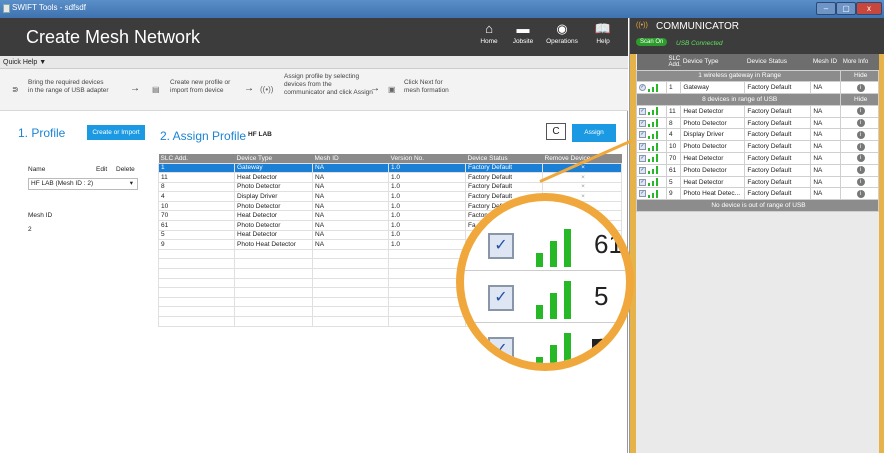 The height and width of the screenshot is (453, 884). What do you see at coordinates (603, 28) in the screenshot?
I see `book-icon: 📖` at bounding box center [603, 28].